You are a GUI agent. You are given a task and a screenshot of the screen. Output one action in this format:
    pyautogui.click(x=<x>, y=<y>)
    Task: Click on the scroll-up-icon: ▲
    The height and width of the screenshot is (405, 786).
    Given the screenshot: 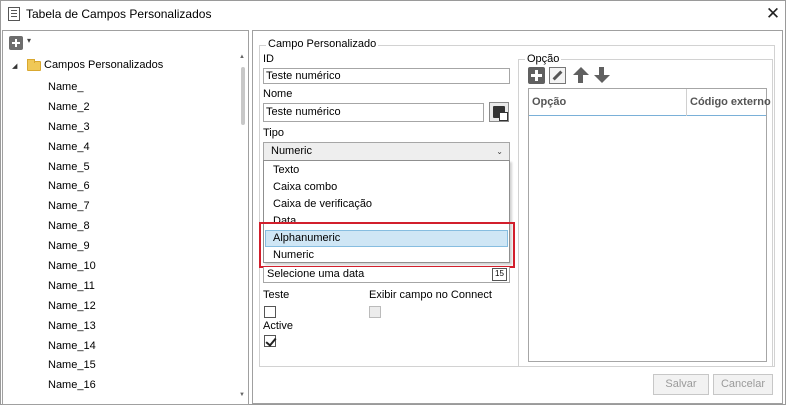 What is the action you would take?
    pyautogui.click(x=242, y=57)
    